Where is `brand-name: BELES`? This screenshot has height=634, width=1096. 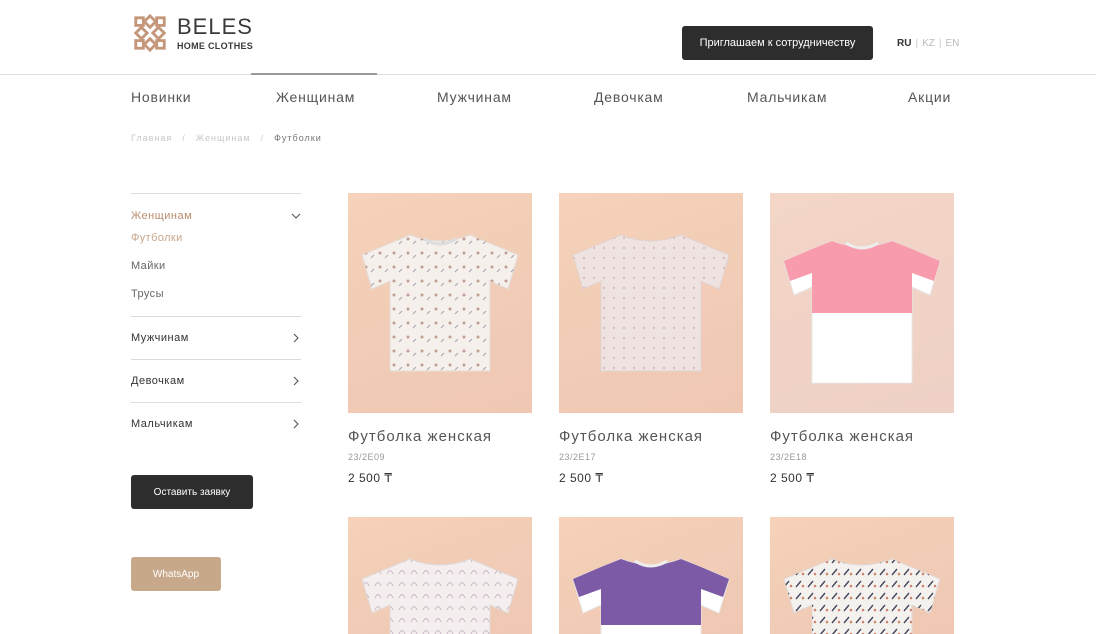 brand-name: BELES is located at coordinates (215, 26).